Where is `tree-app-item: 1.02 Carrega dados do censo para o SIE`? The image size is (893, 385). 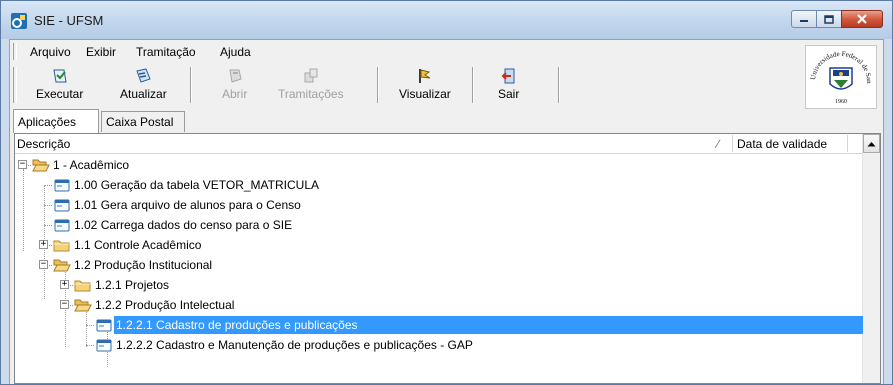
tree-app-item: 1.02 Carrega dados do censo para o SIE is located at coordinates (439, 225).